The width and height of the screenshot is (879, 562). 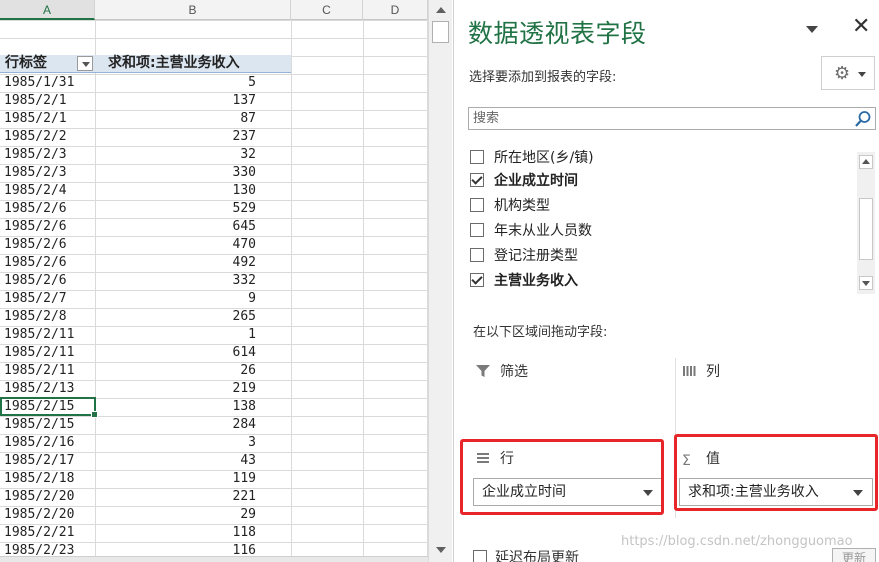 What do you see at coordinates (47, 10) in the screenshot?
I see `column-header-a: A` at bounding box center [47, 10].